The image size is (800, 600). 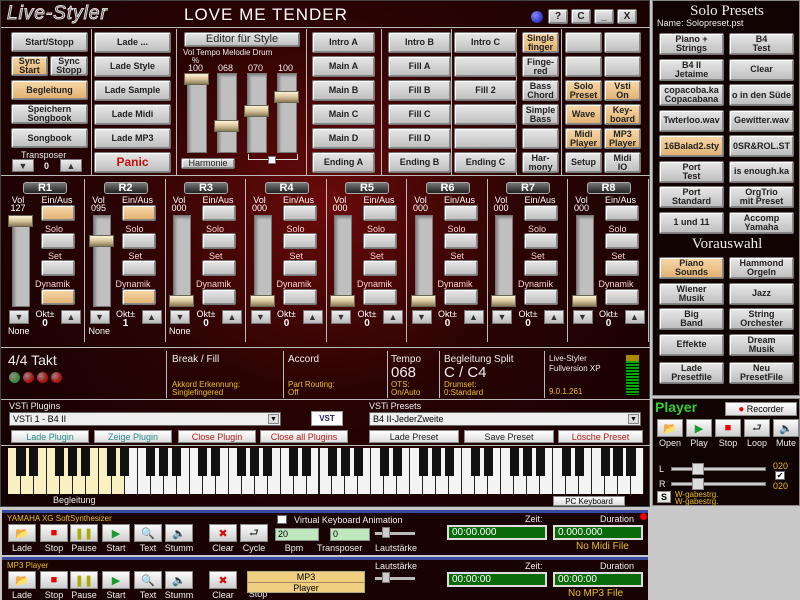 What do you see at coordinates (761, 69) in the screenshot?
I see `solo-preset-clear: Clear` at bounding box center [761, 69].